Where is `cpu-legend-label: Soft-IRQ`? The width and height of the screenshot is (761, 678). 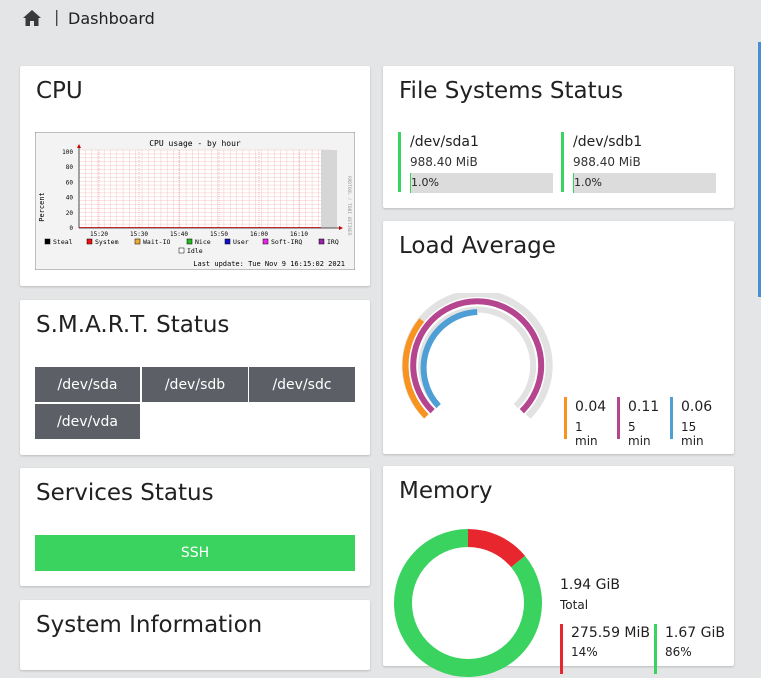 cpu-legend-label: Soft-IRQ is located at coordinates (286, 242).